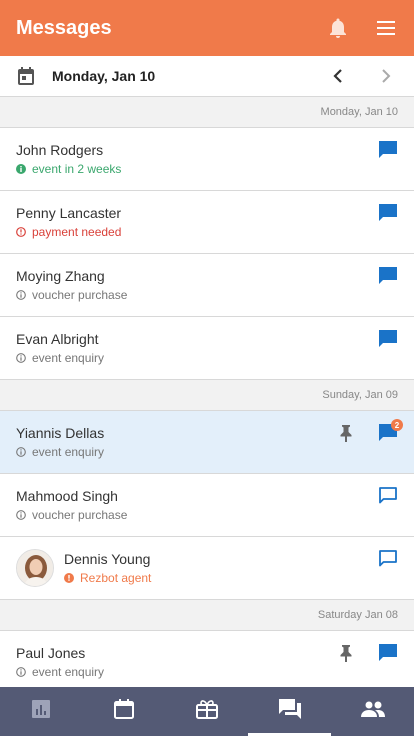  I want to click on info-filled-icon, so click(21, 169).